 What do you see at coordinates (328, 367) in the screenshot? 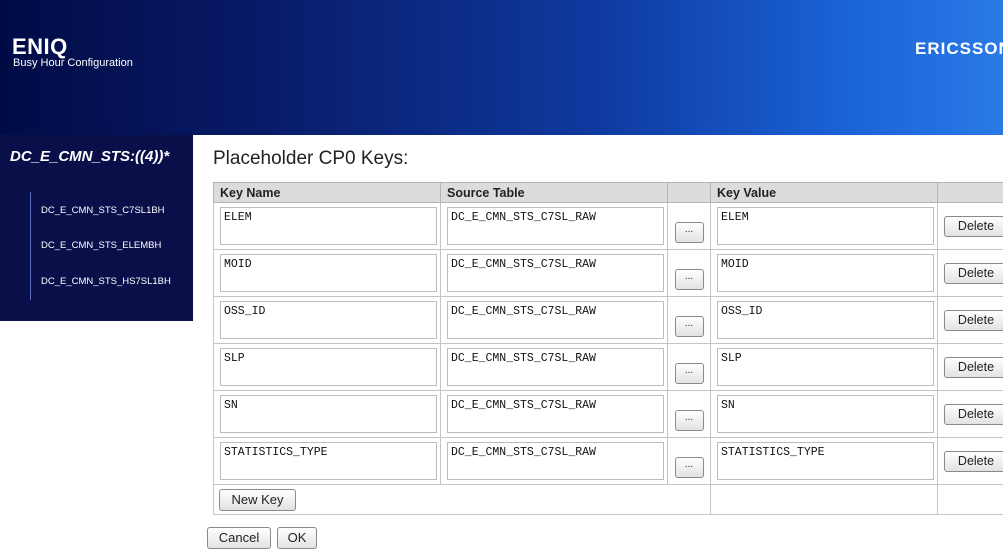
I see `key-name-field: SLP` at bounding box center [328, 367].